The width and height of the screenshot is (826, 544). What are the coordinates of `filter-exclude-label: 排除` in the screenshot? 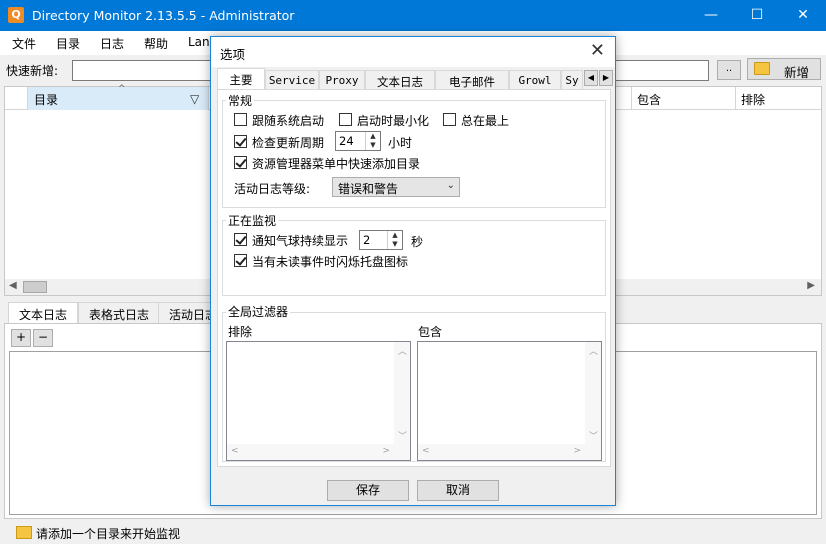 It's located at (240, 332).